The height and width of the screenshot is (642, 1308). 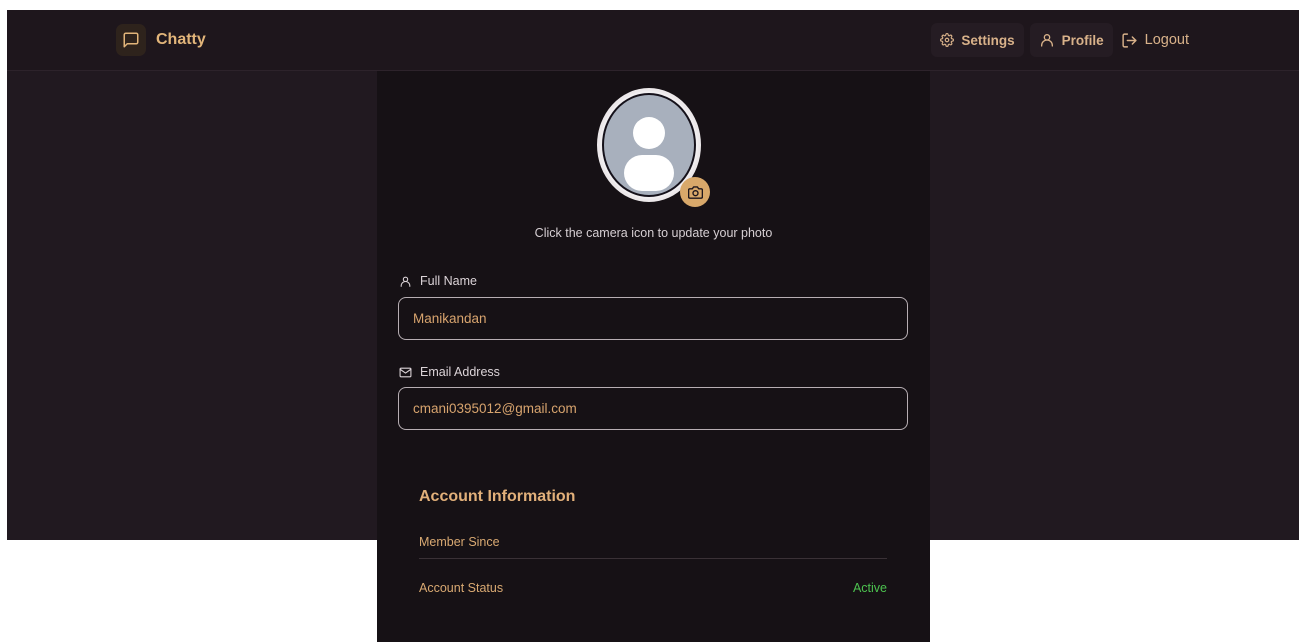 What do you see at coordinates (1129, 40) in the screenshot?
I see `logout-icon` at bounding box center [1129, 40].